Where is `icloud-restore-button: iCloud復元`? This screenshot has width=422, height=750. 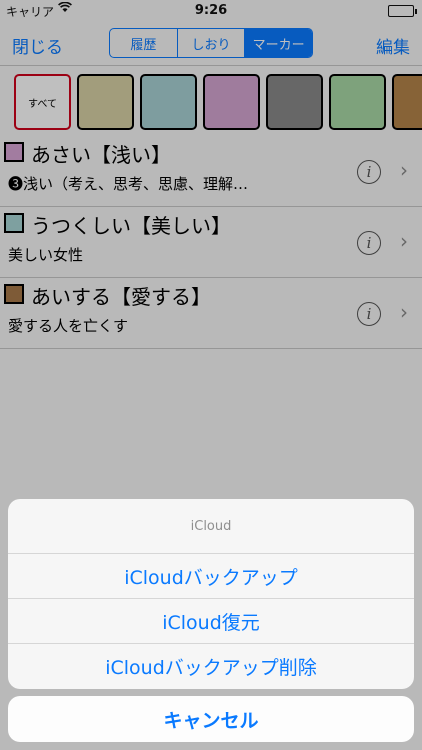
icloud-restore-button: iCloud復元 is located at coordinates (211, 621).